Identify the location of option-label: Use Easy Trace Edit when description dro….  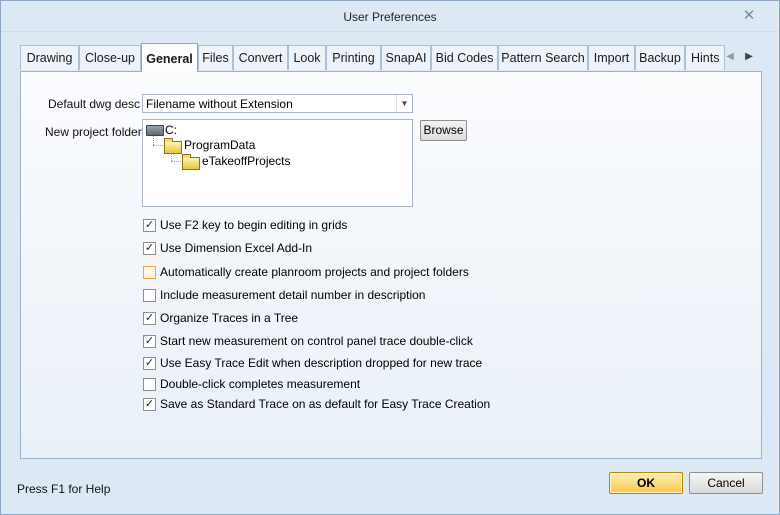
(321, 363).